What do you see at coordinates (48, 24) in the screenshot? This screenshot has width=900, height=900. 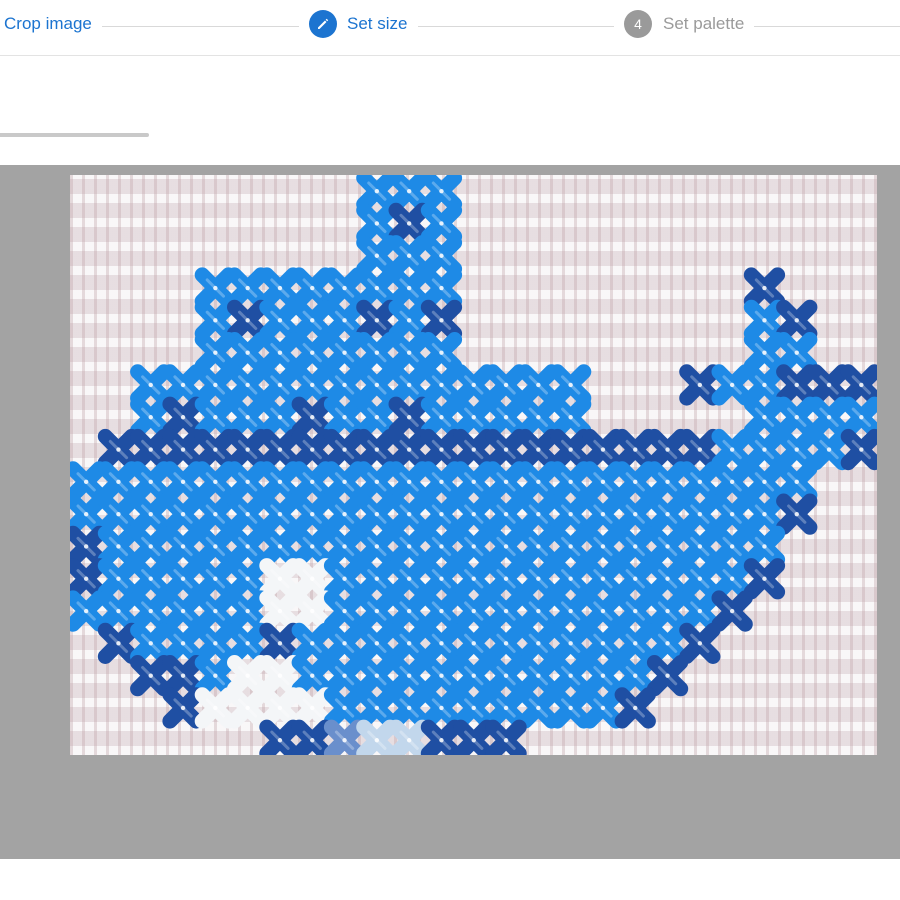 I see `step-crop-image: Crop image` at bounding box center [48, 24].